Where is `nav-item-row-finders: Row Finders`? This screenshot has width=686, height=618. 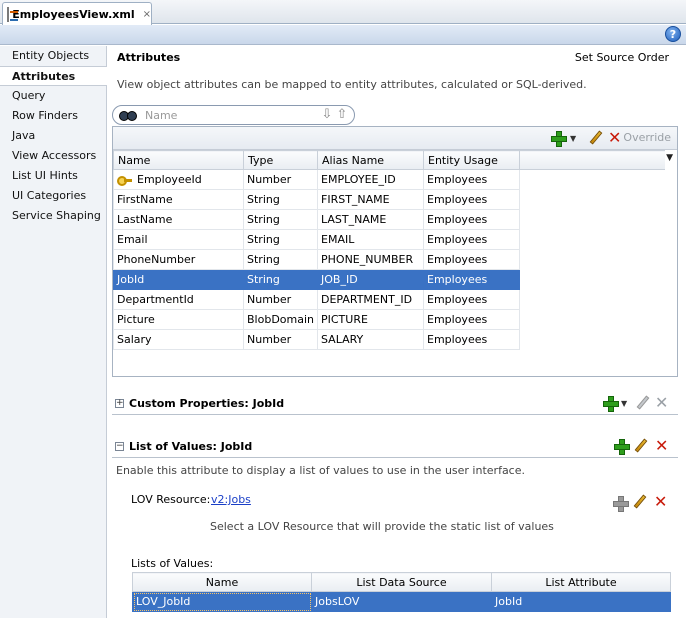
nav-item-row-finders: Row Finders is located at coordinates (53, 116).